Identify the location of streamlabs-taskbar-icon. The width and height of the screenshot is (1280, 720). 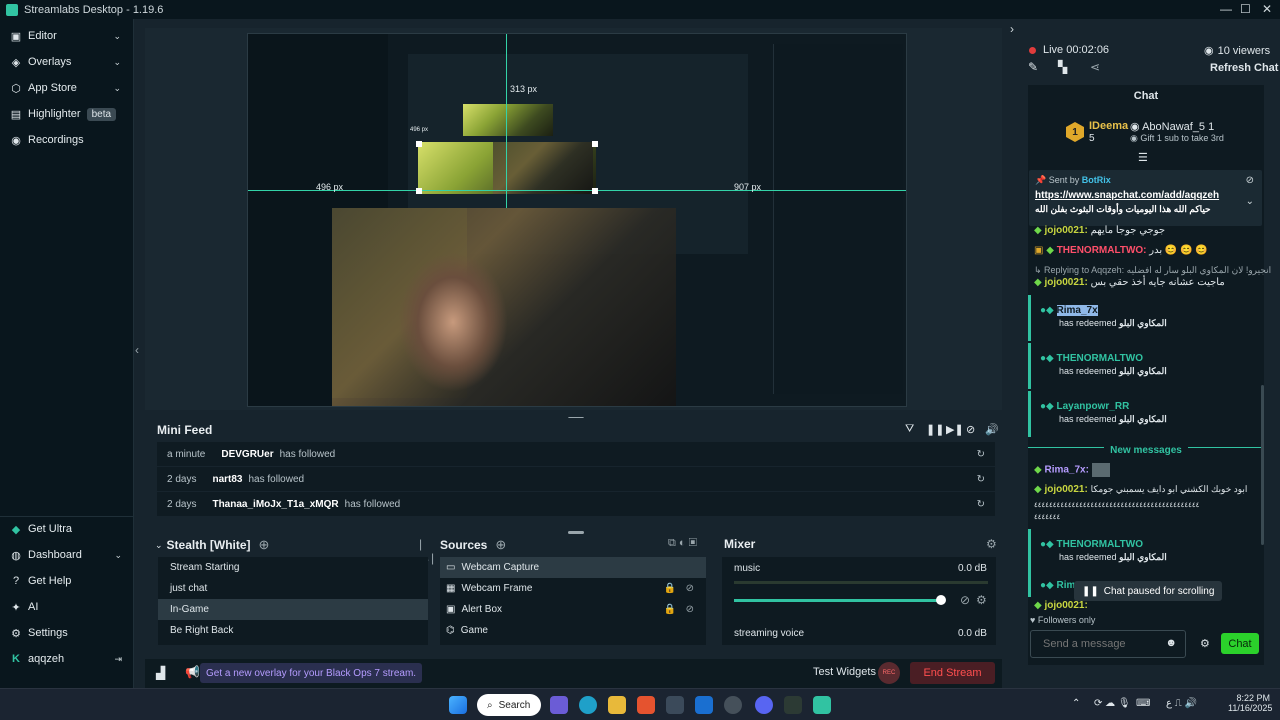
(822, 705).